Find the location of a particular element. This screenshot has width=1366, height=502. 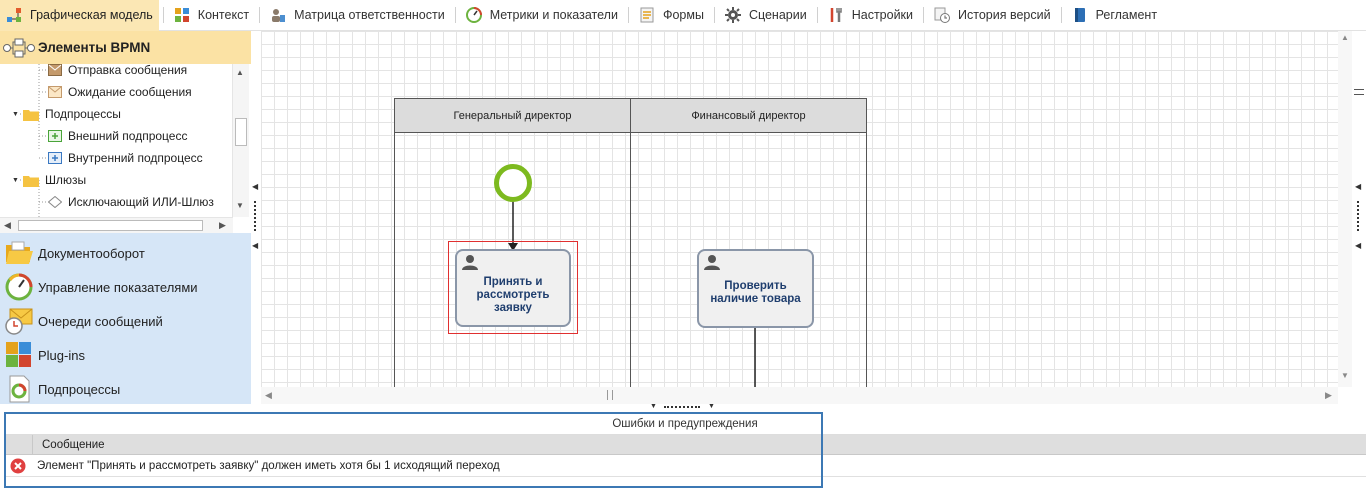

tab-version-history: История версий is located at coordinates (992, 15).